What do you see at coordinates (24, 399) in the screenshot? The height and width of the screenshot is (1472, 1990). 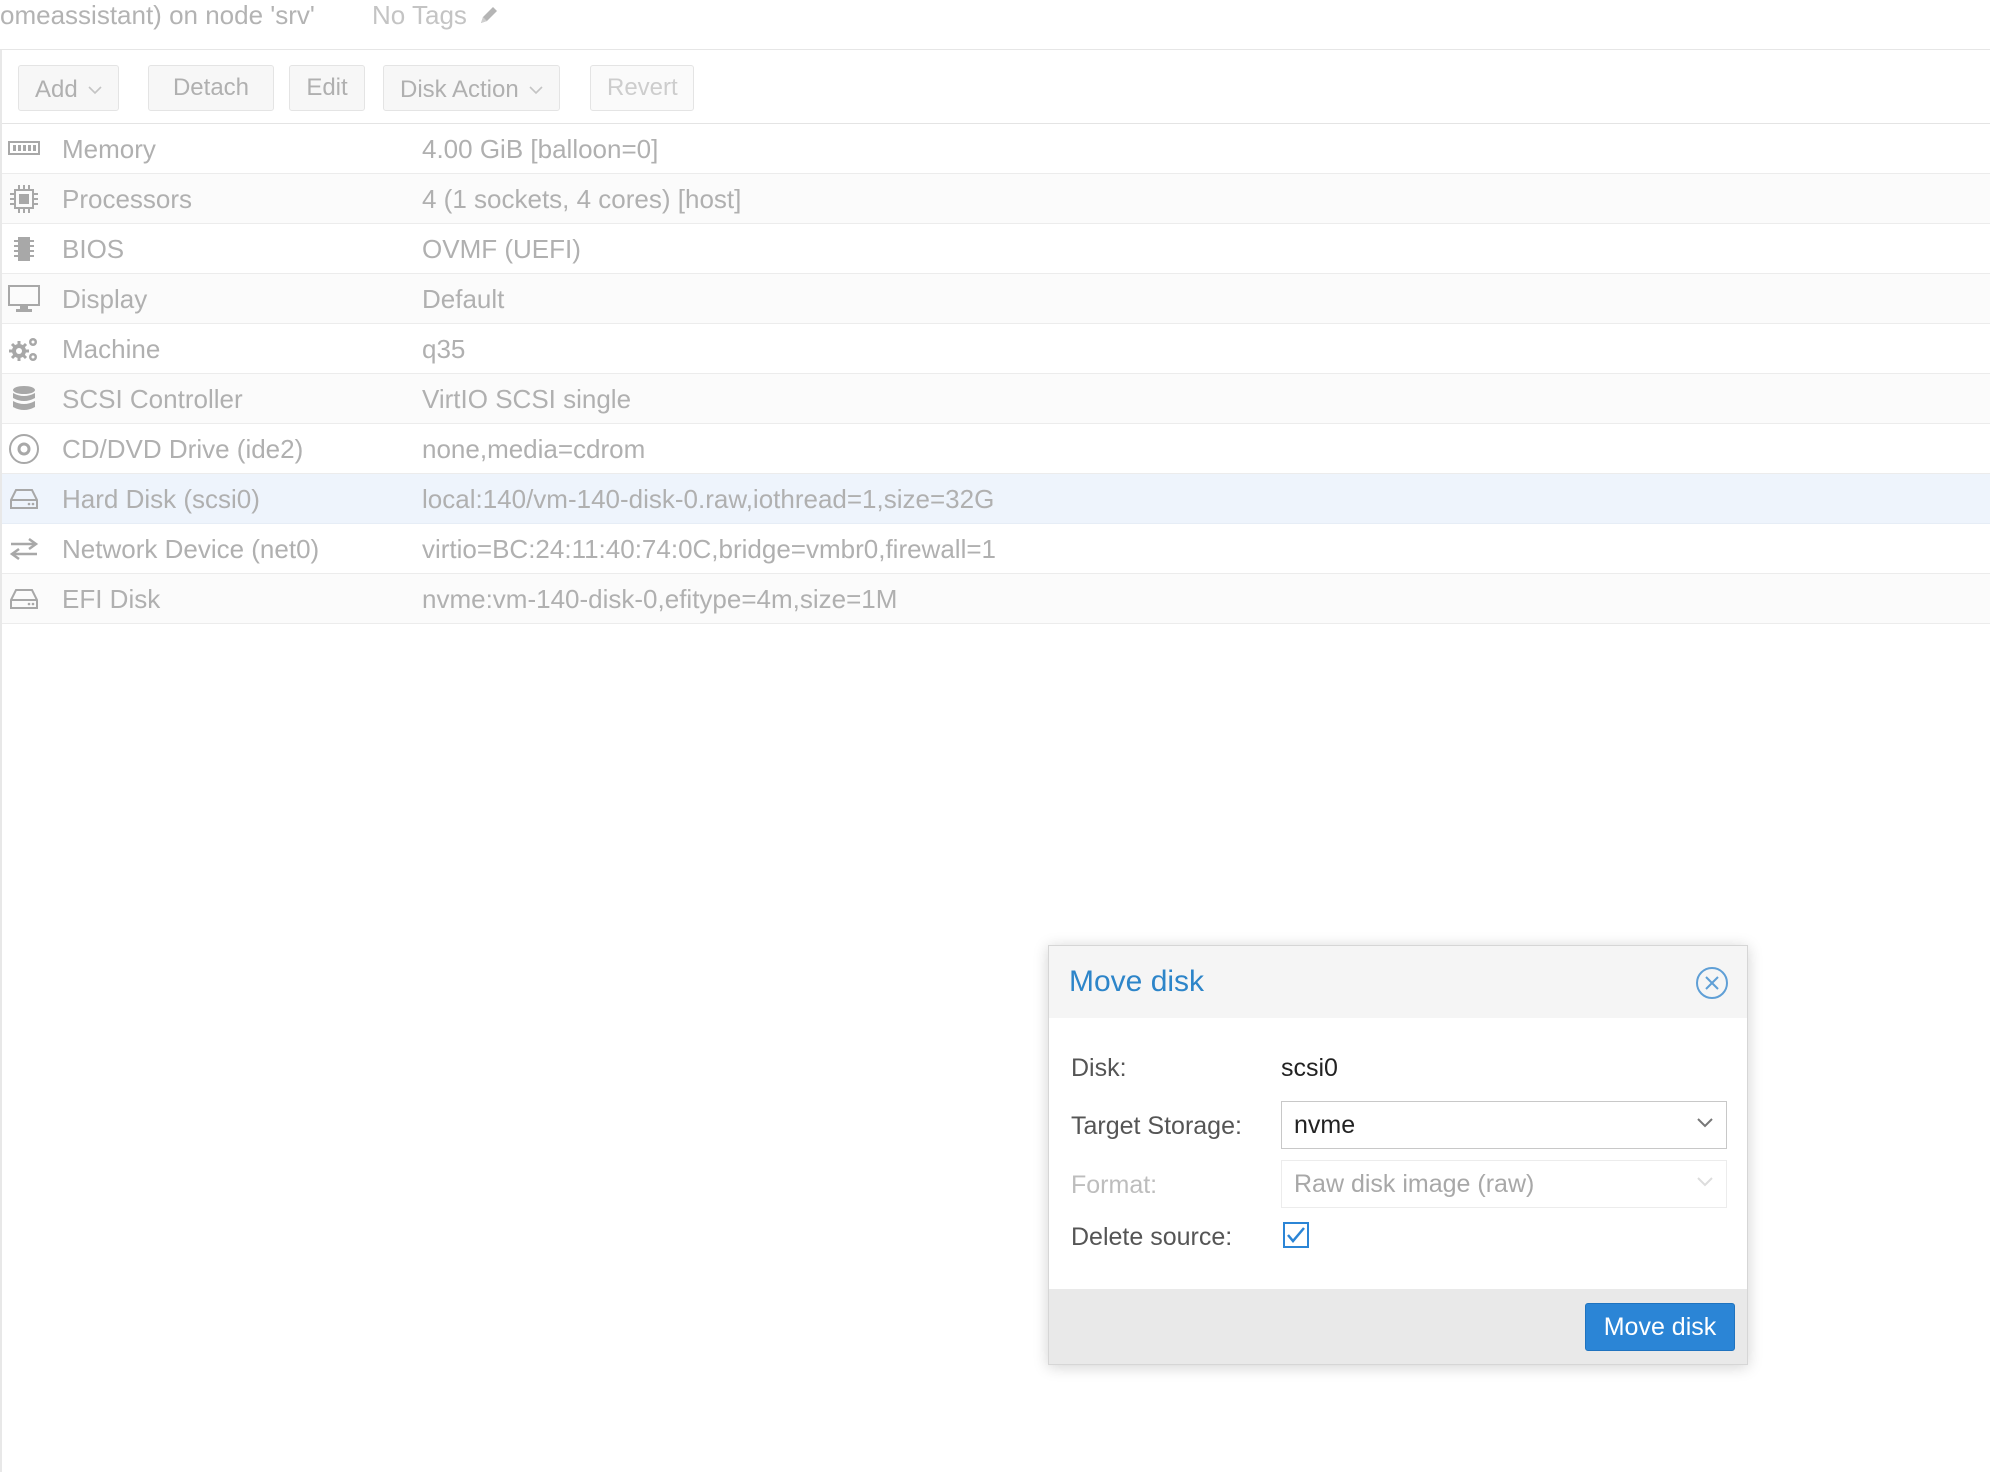 I see `database-icon` at bounding box center [24, 399].